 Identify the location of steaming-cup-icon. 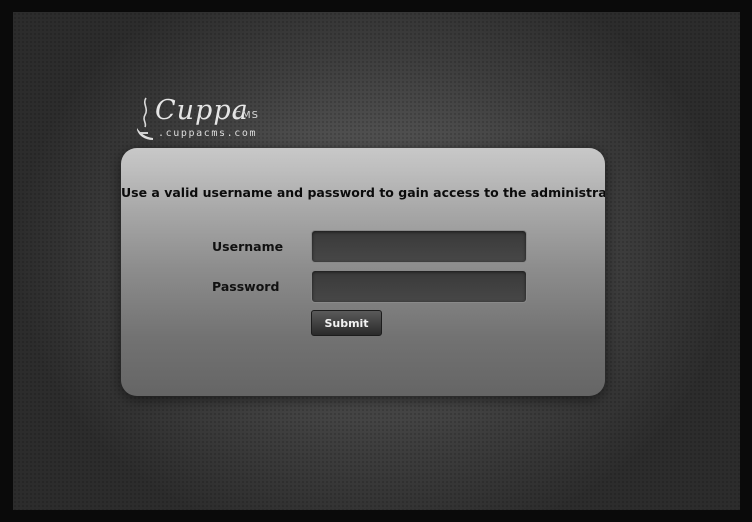
(145, 118).